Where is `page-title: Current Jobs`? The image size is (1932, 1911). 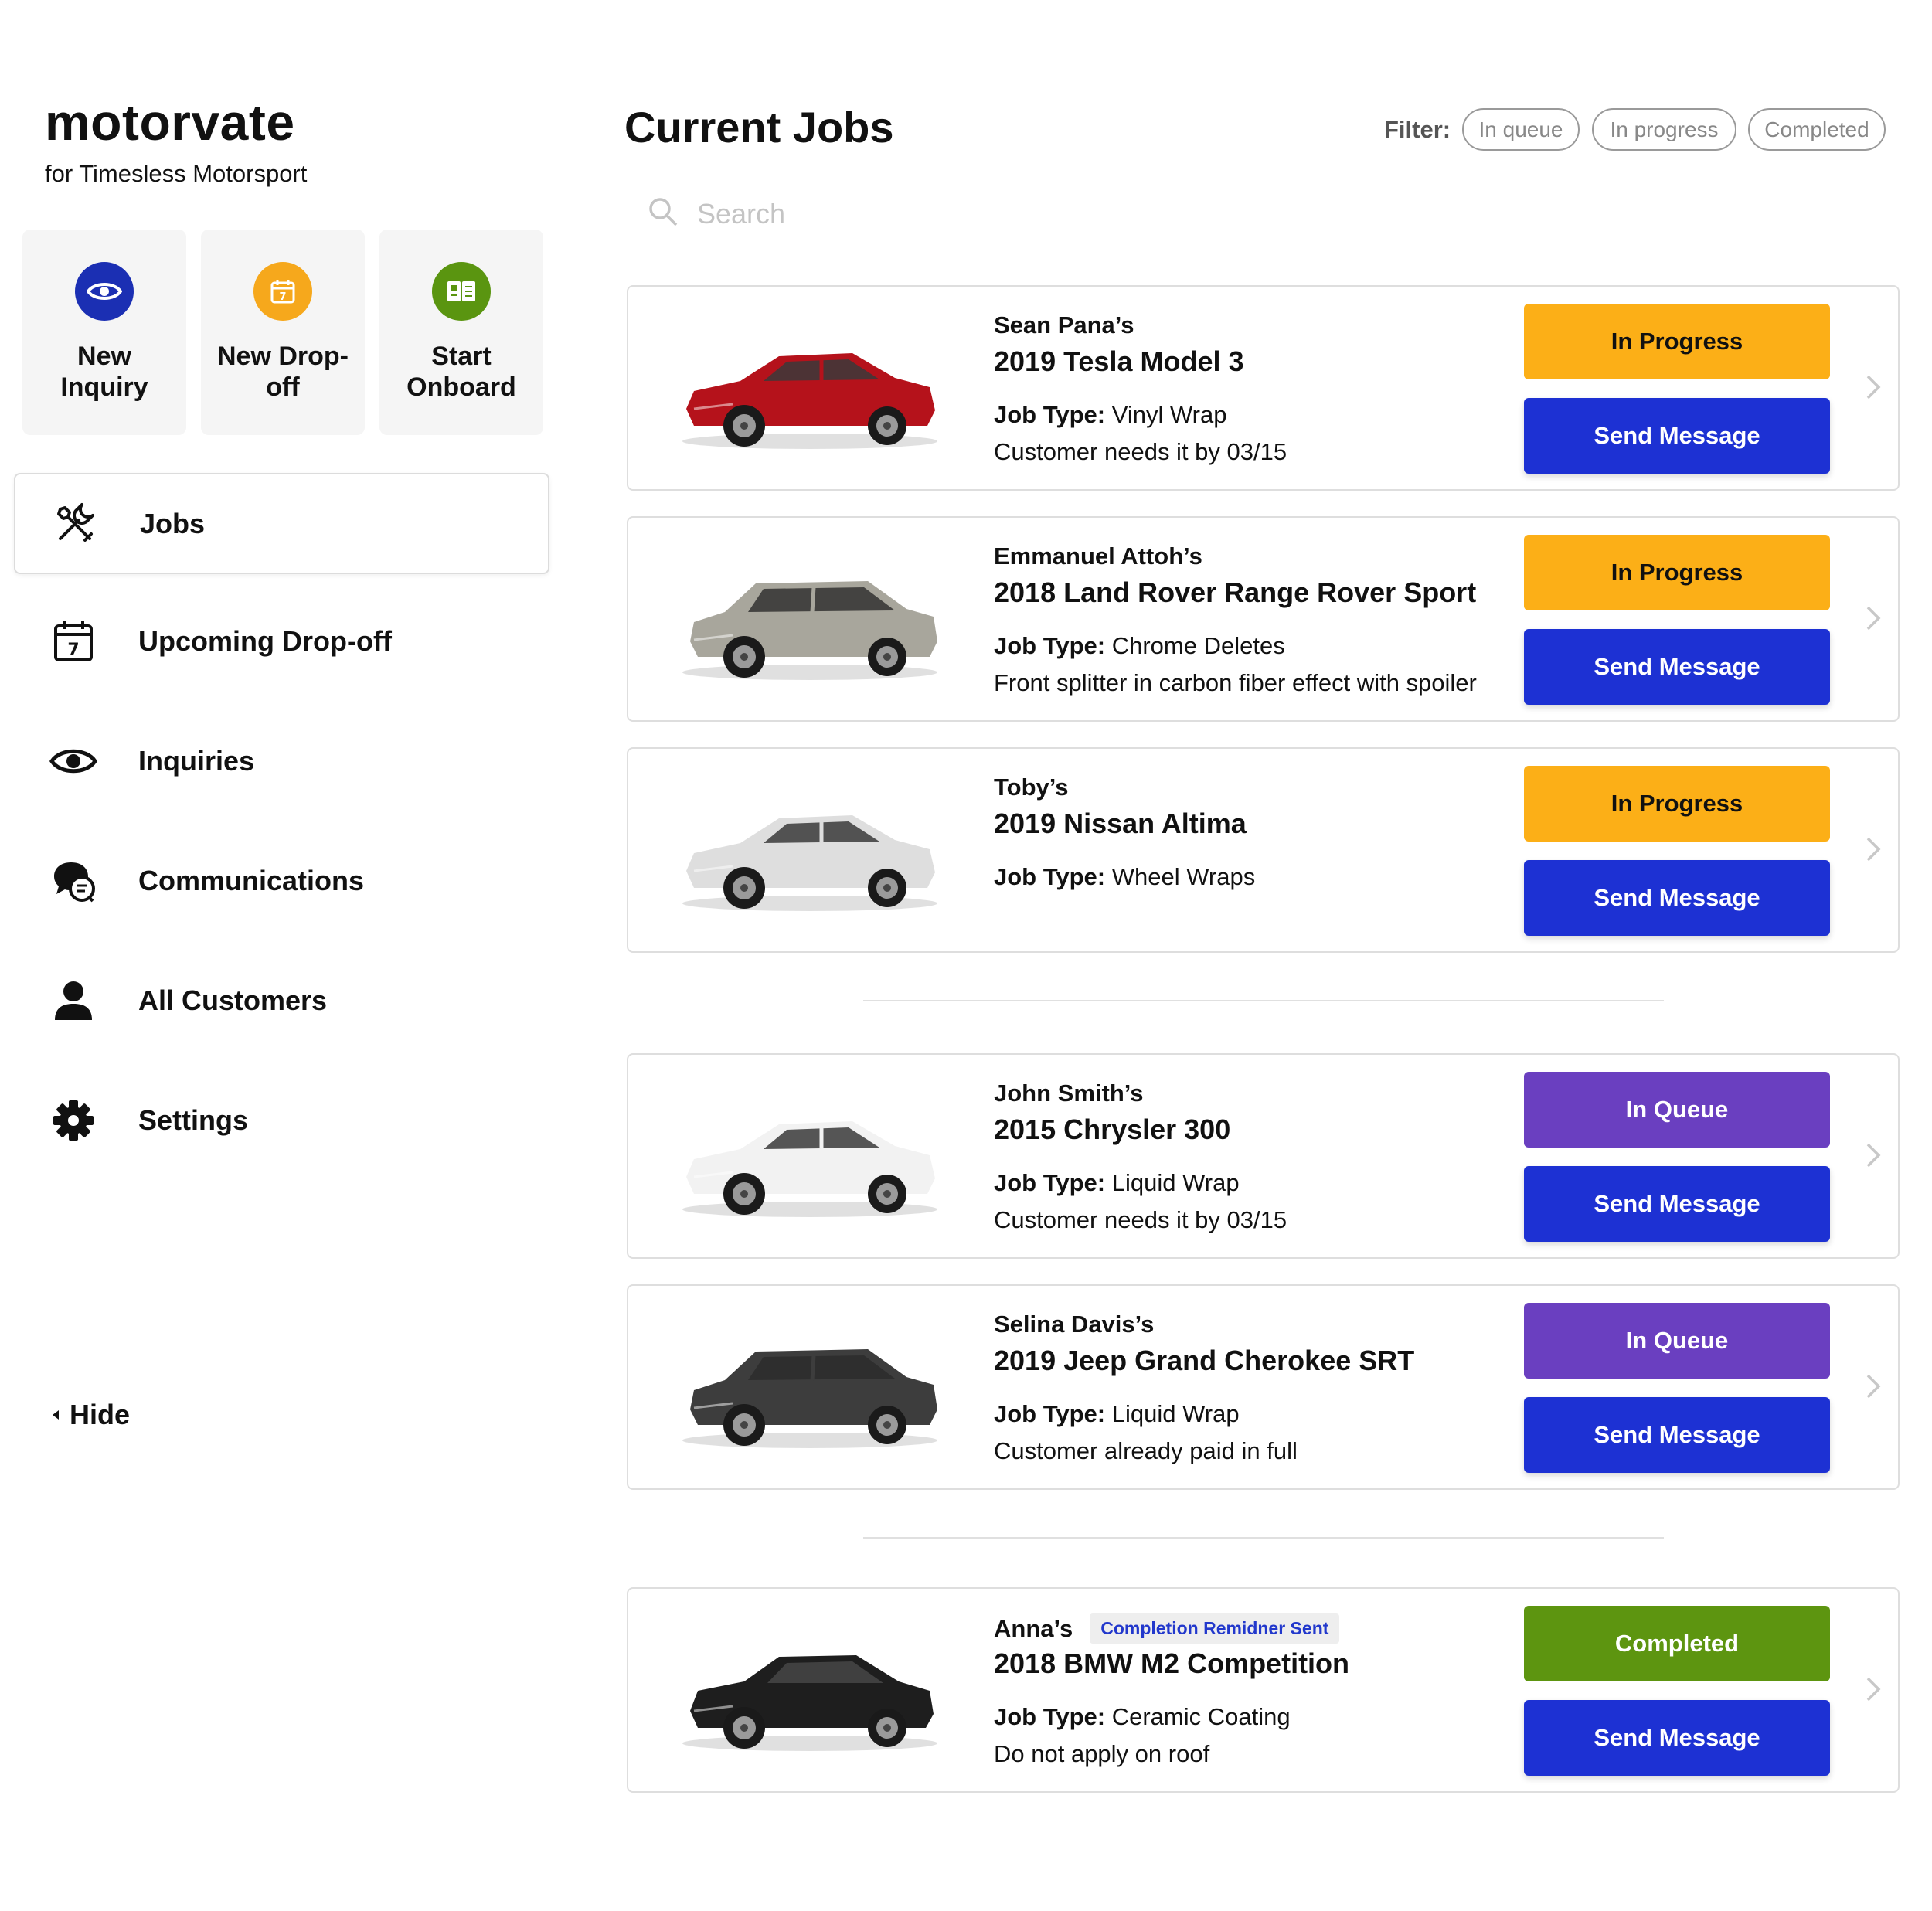 page-title: Current Jobs is located at coordinates (759, 127).